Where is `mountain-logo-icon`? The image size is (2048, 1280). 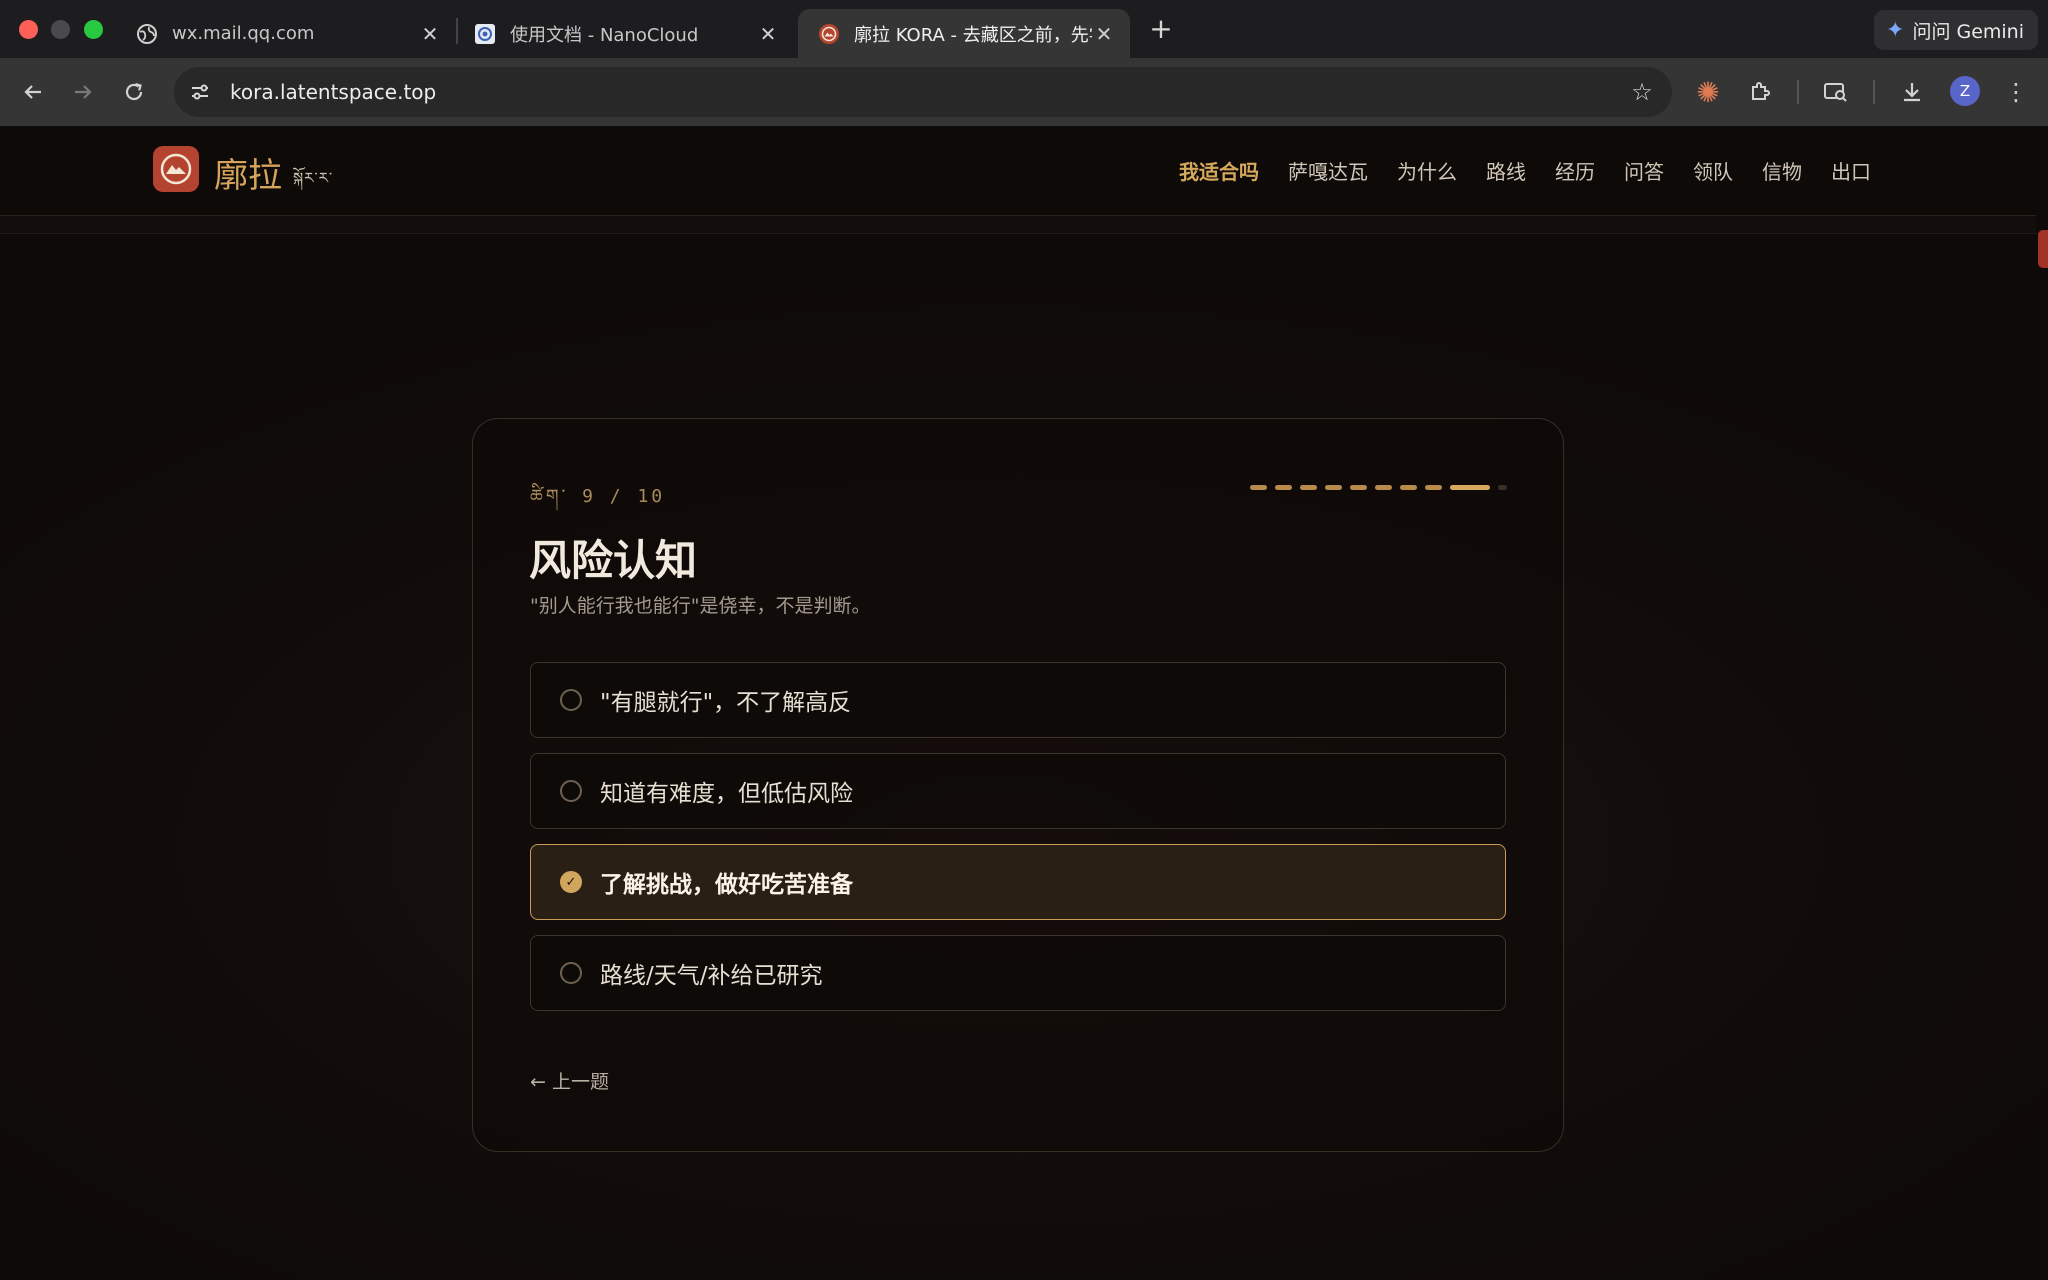
mountain-logo-icon is located at coordinates (176, 169).